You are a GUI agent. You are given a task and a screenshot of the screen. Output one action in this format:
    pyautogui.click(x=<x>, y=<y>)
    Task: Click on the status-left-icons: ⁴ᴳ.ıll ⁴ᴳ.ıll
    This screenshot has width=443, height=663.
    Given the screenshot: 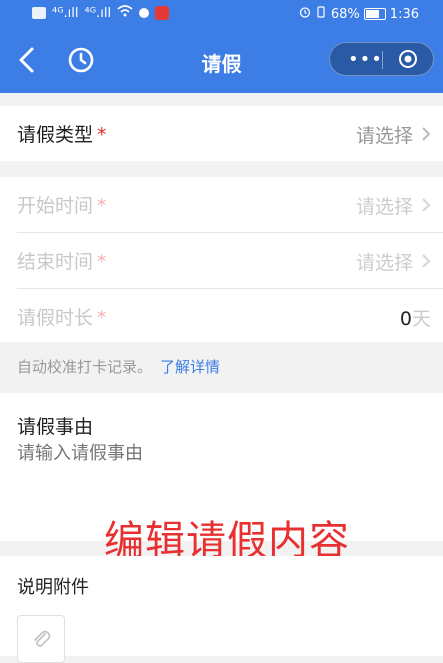 What is the action you would take?
    pyautogui.click(x=101, y=13)
    